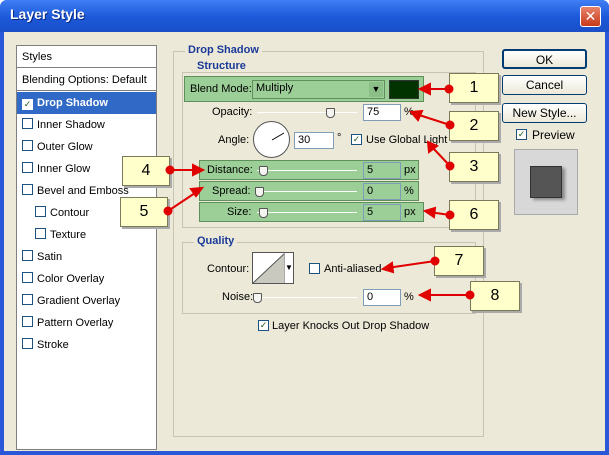  What do you see at coordinates (304, 16) in the screenshot?
I see `title-bar: Layer Style ✕` at bounding box center [304, 16].